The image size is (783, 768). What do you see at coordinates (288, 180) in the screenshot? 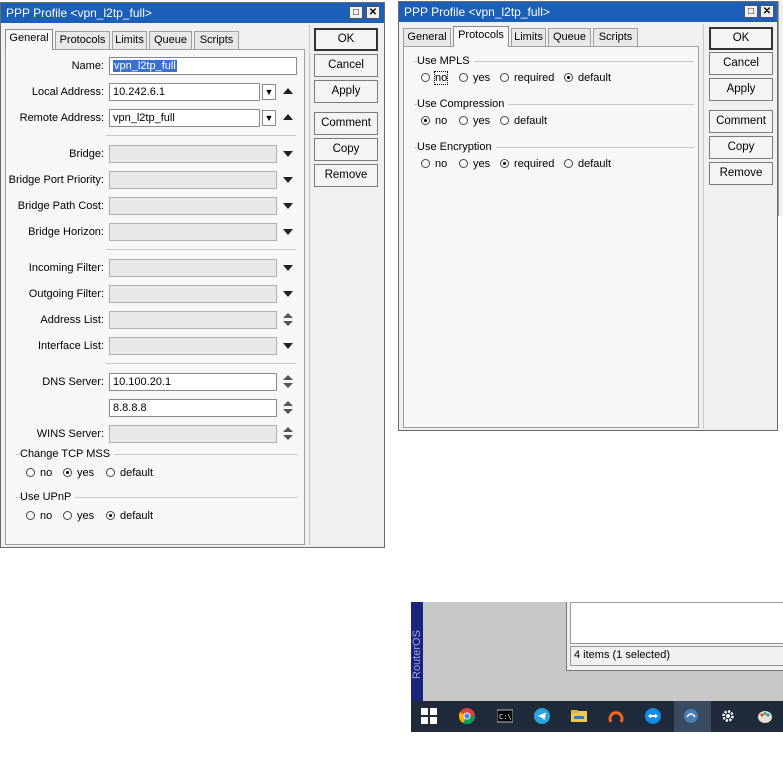
I see `bridge-port-priority-dropdown-icon` at bounding box center [288, 180].